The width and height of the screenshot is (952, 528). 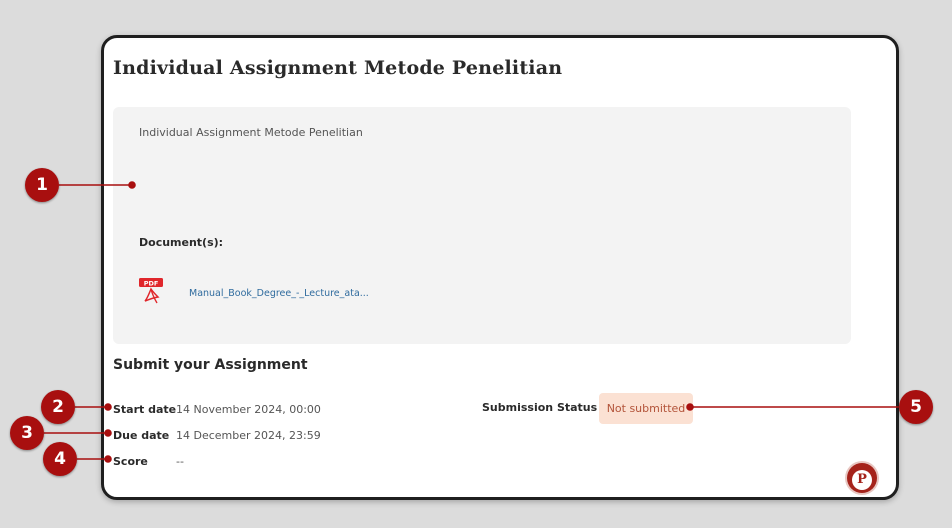 What do you see at coordinates (180, 461) in the screenshot?
I see `score-value: --` at bounding box center [180, 461].